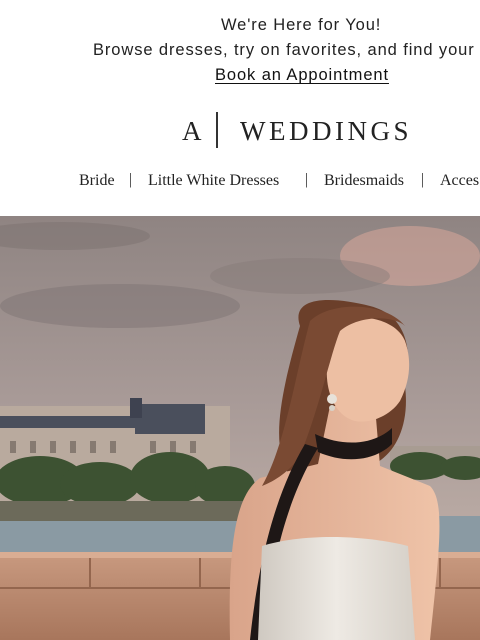 The height and width of the screenshot is (640, 480). Describe the element at coordinates (217, 130) in the screenshot. I see `brand-logo-divider` at that location.